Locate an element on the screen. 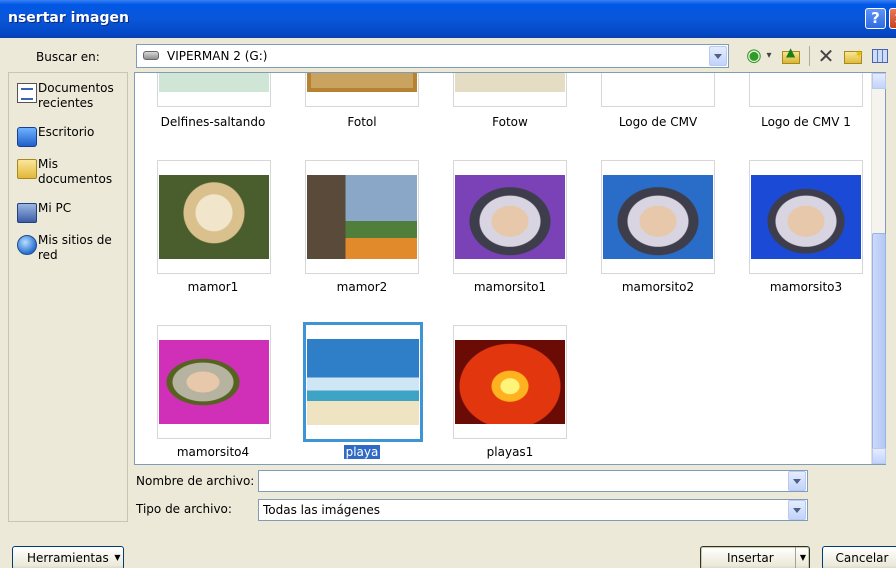 This screenshot has height=568, width=896. file-name: mamor1 is located at coordinates (213, 287).